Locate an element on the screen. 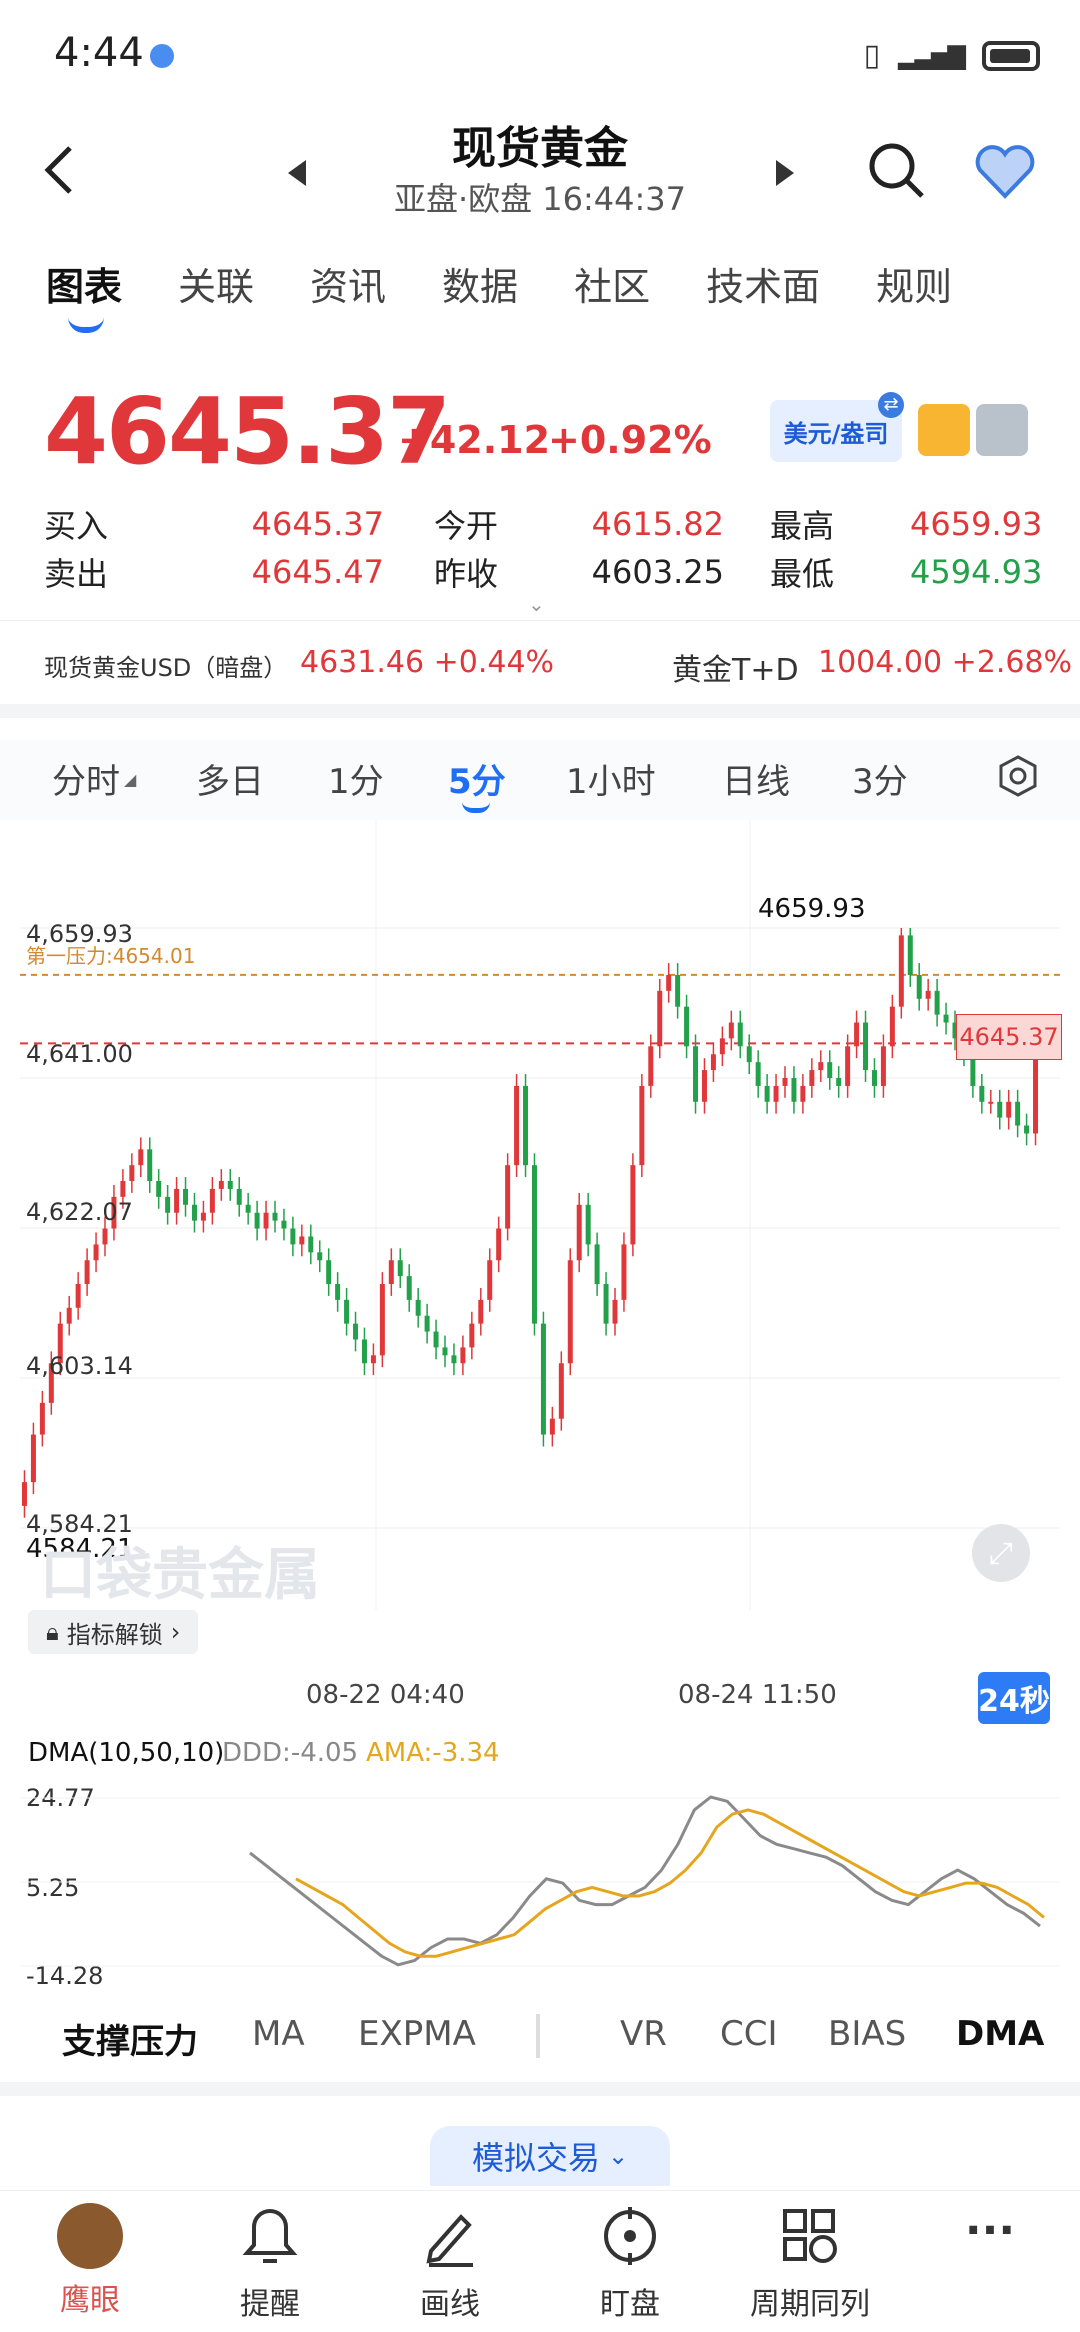 This screenshot has width=1080, height=2332. unlock-label: 指标解锁 is located at coordinates (114, 1634).